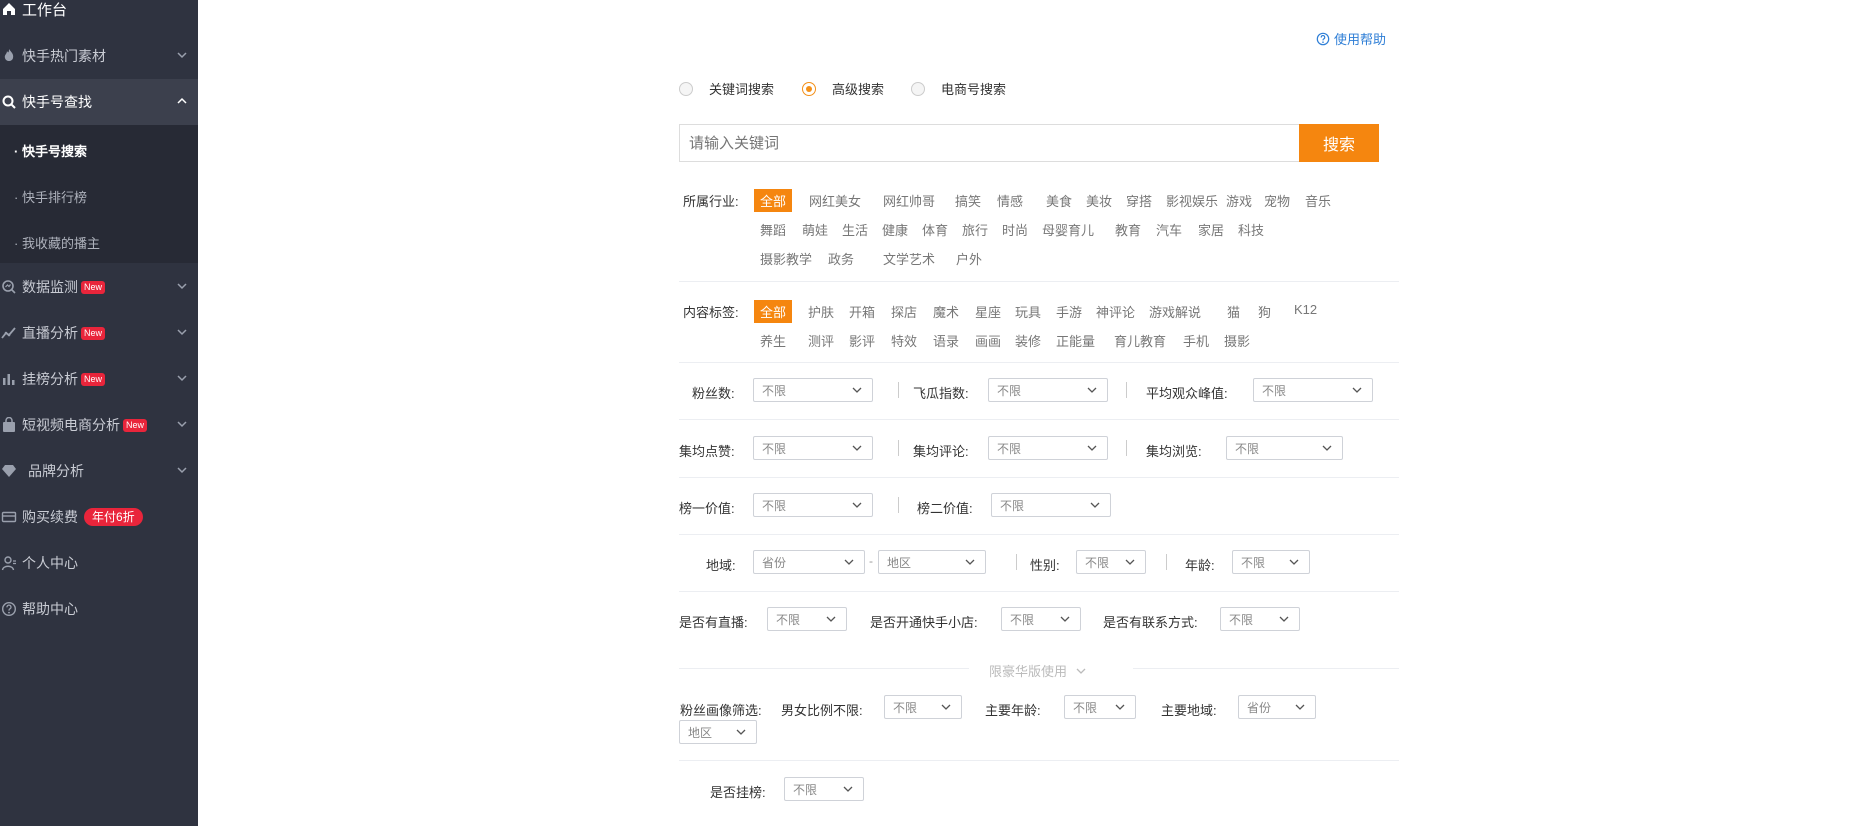 The height and width of the screenshot is (826, 1853). What do you see at coordinates (718, 732) in the screenshot?
I see `main-area-select: 地区` at bounding box center [718, 732].